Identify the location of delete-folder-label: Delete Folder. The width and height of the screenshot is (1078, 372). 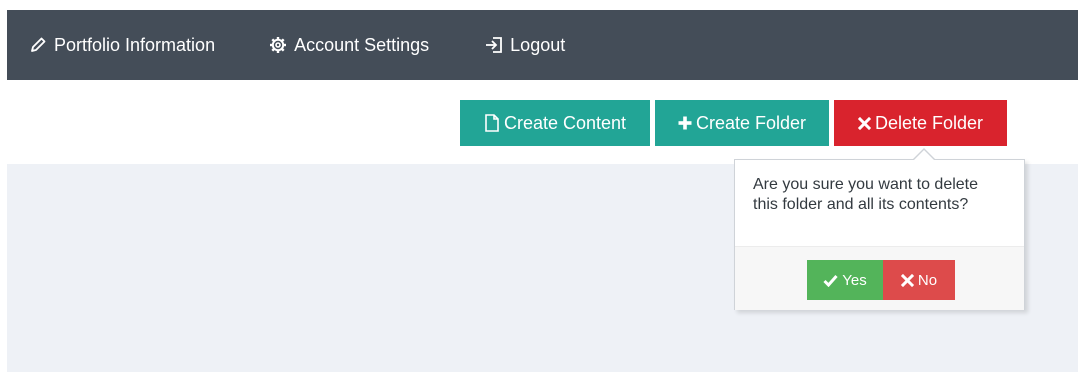
(929, 122).